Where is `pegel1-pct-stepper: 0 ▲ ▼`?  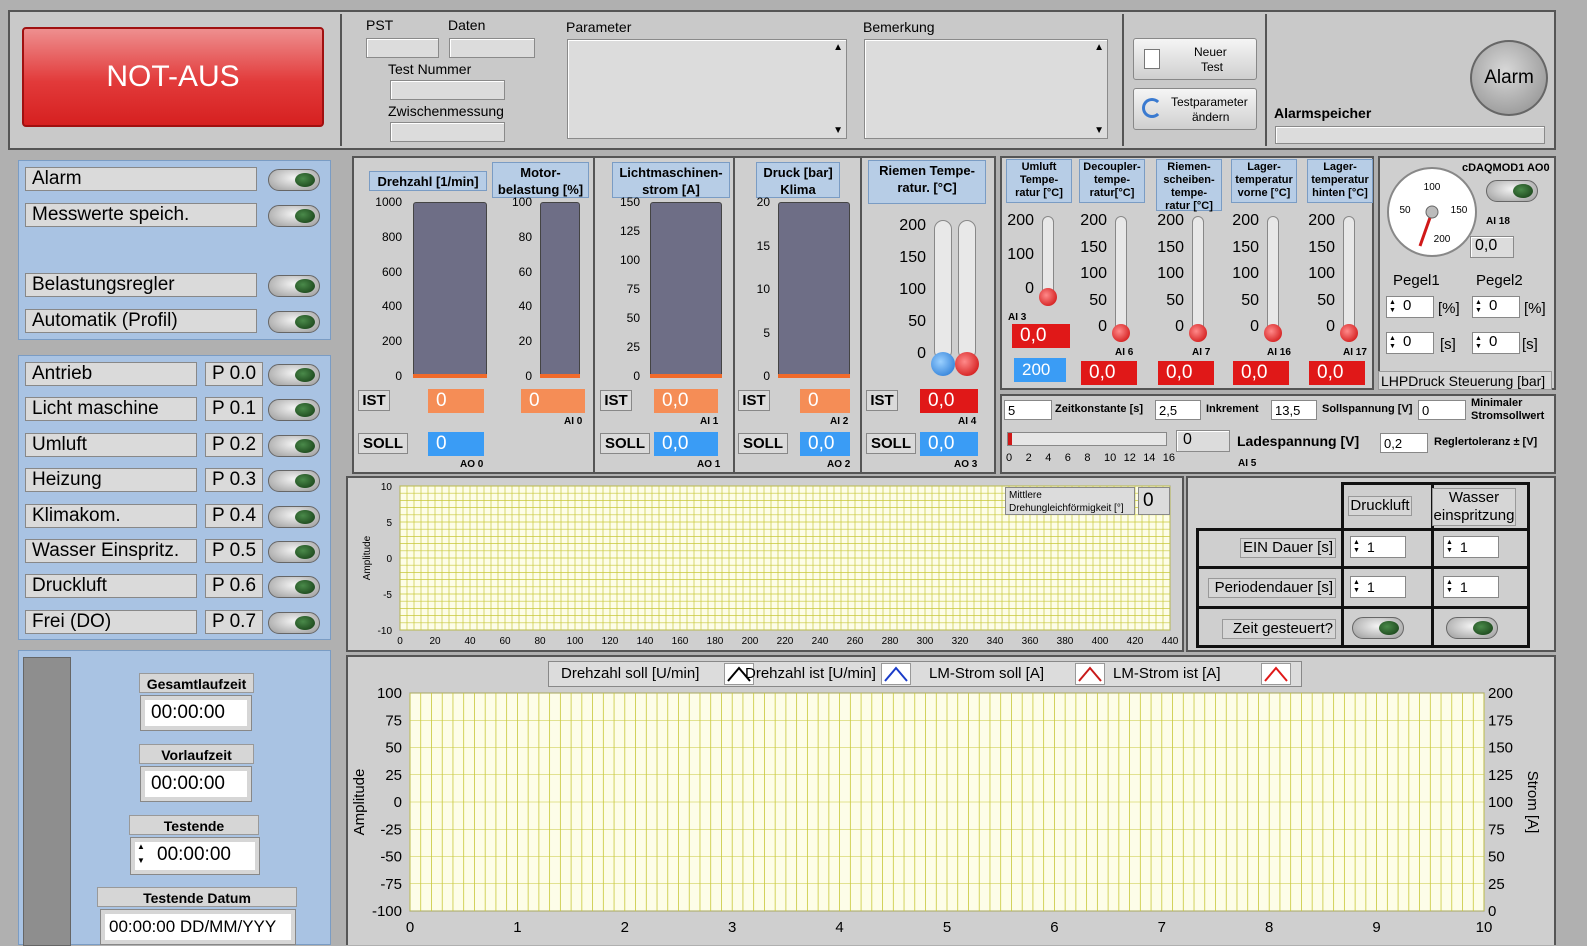
pegel1-pct-stepper: 0 ▲ ▼ is located at coordinates (1410, 307).